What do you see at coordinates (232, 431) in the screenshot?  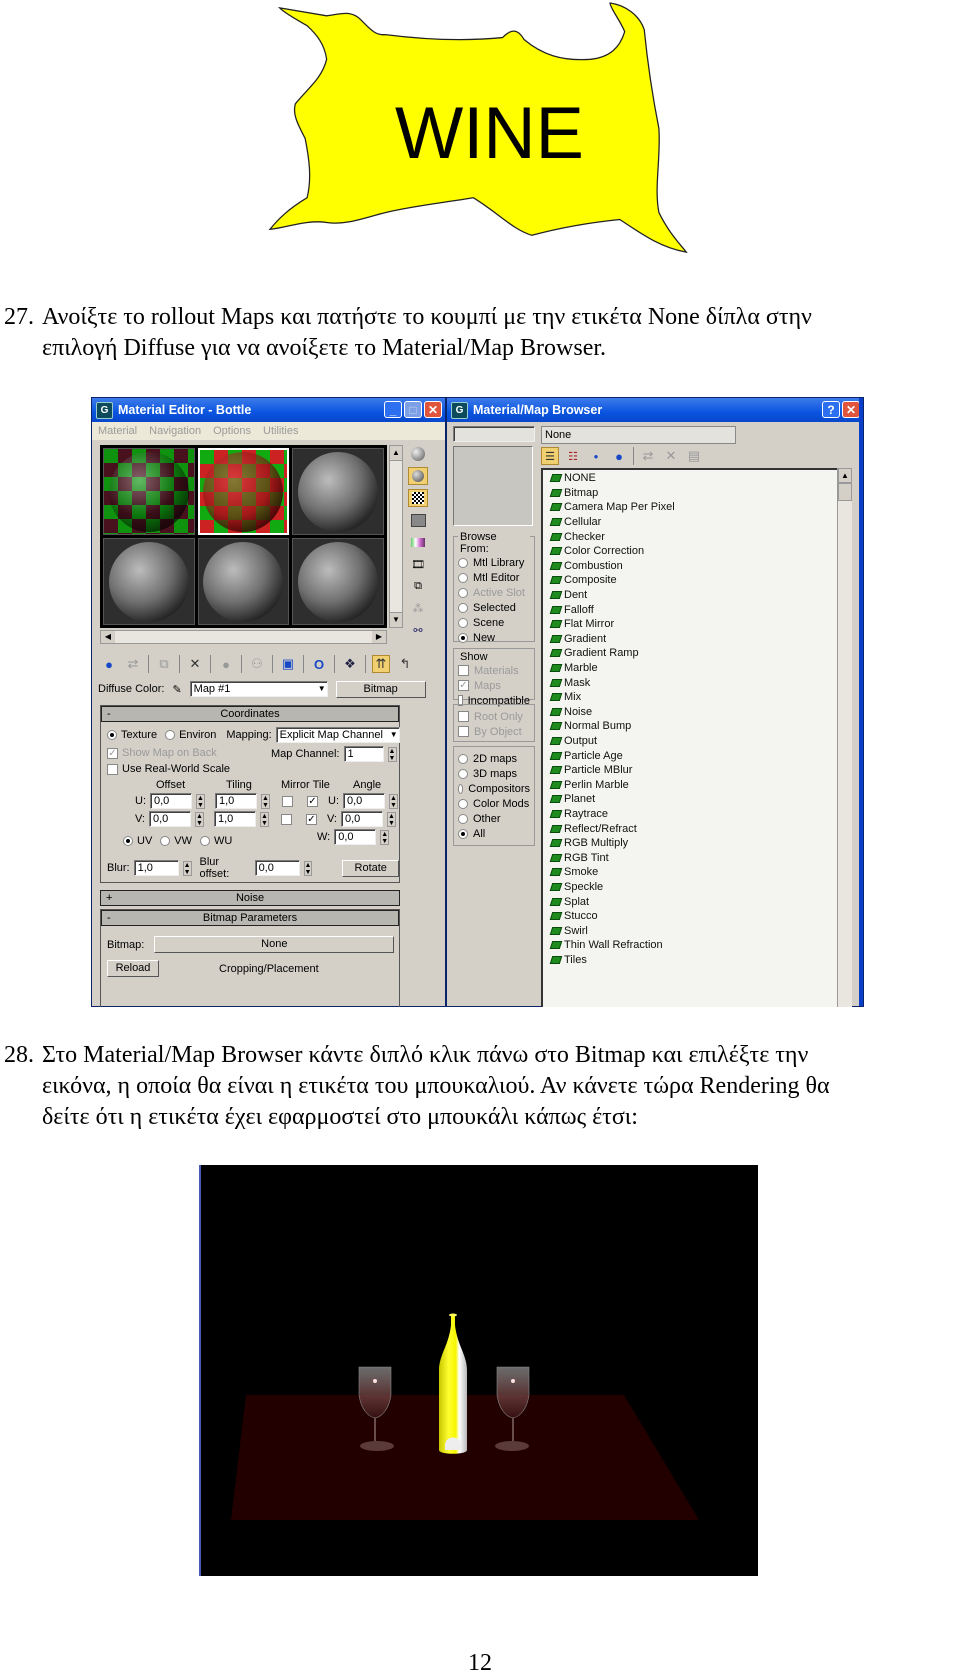 I see `menu-options: Options` at bounding box center [232, 431].